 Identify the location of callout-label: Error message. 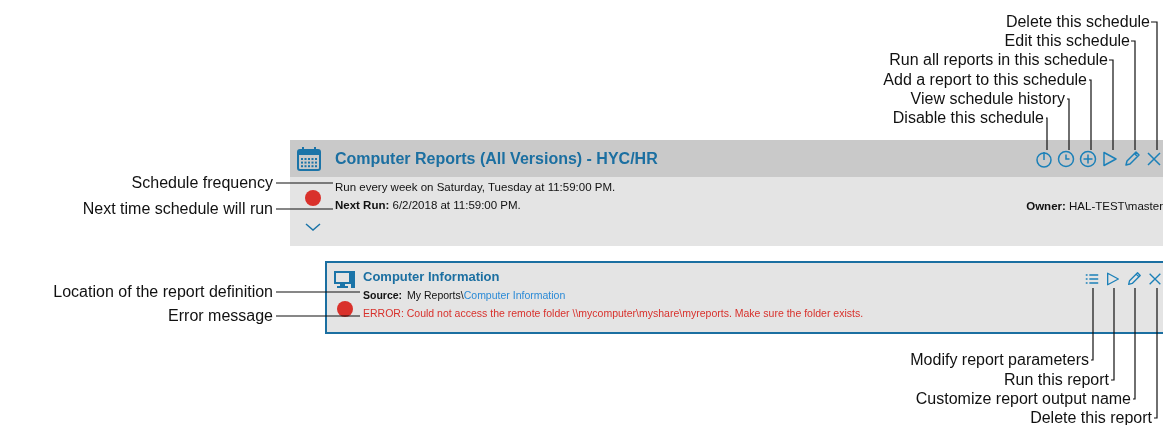
(220, 316).